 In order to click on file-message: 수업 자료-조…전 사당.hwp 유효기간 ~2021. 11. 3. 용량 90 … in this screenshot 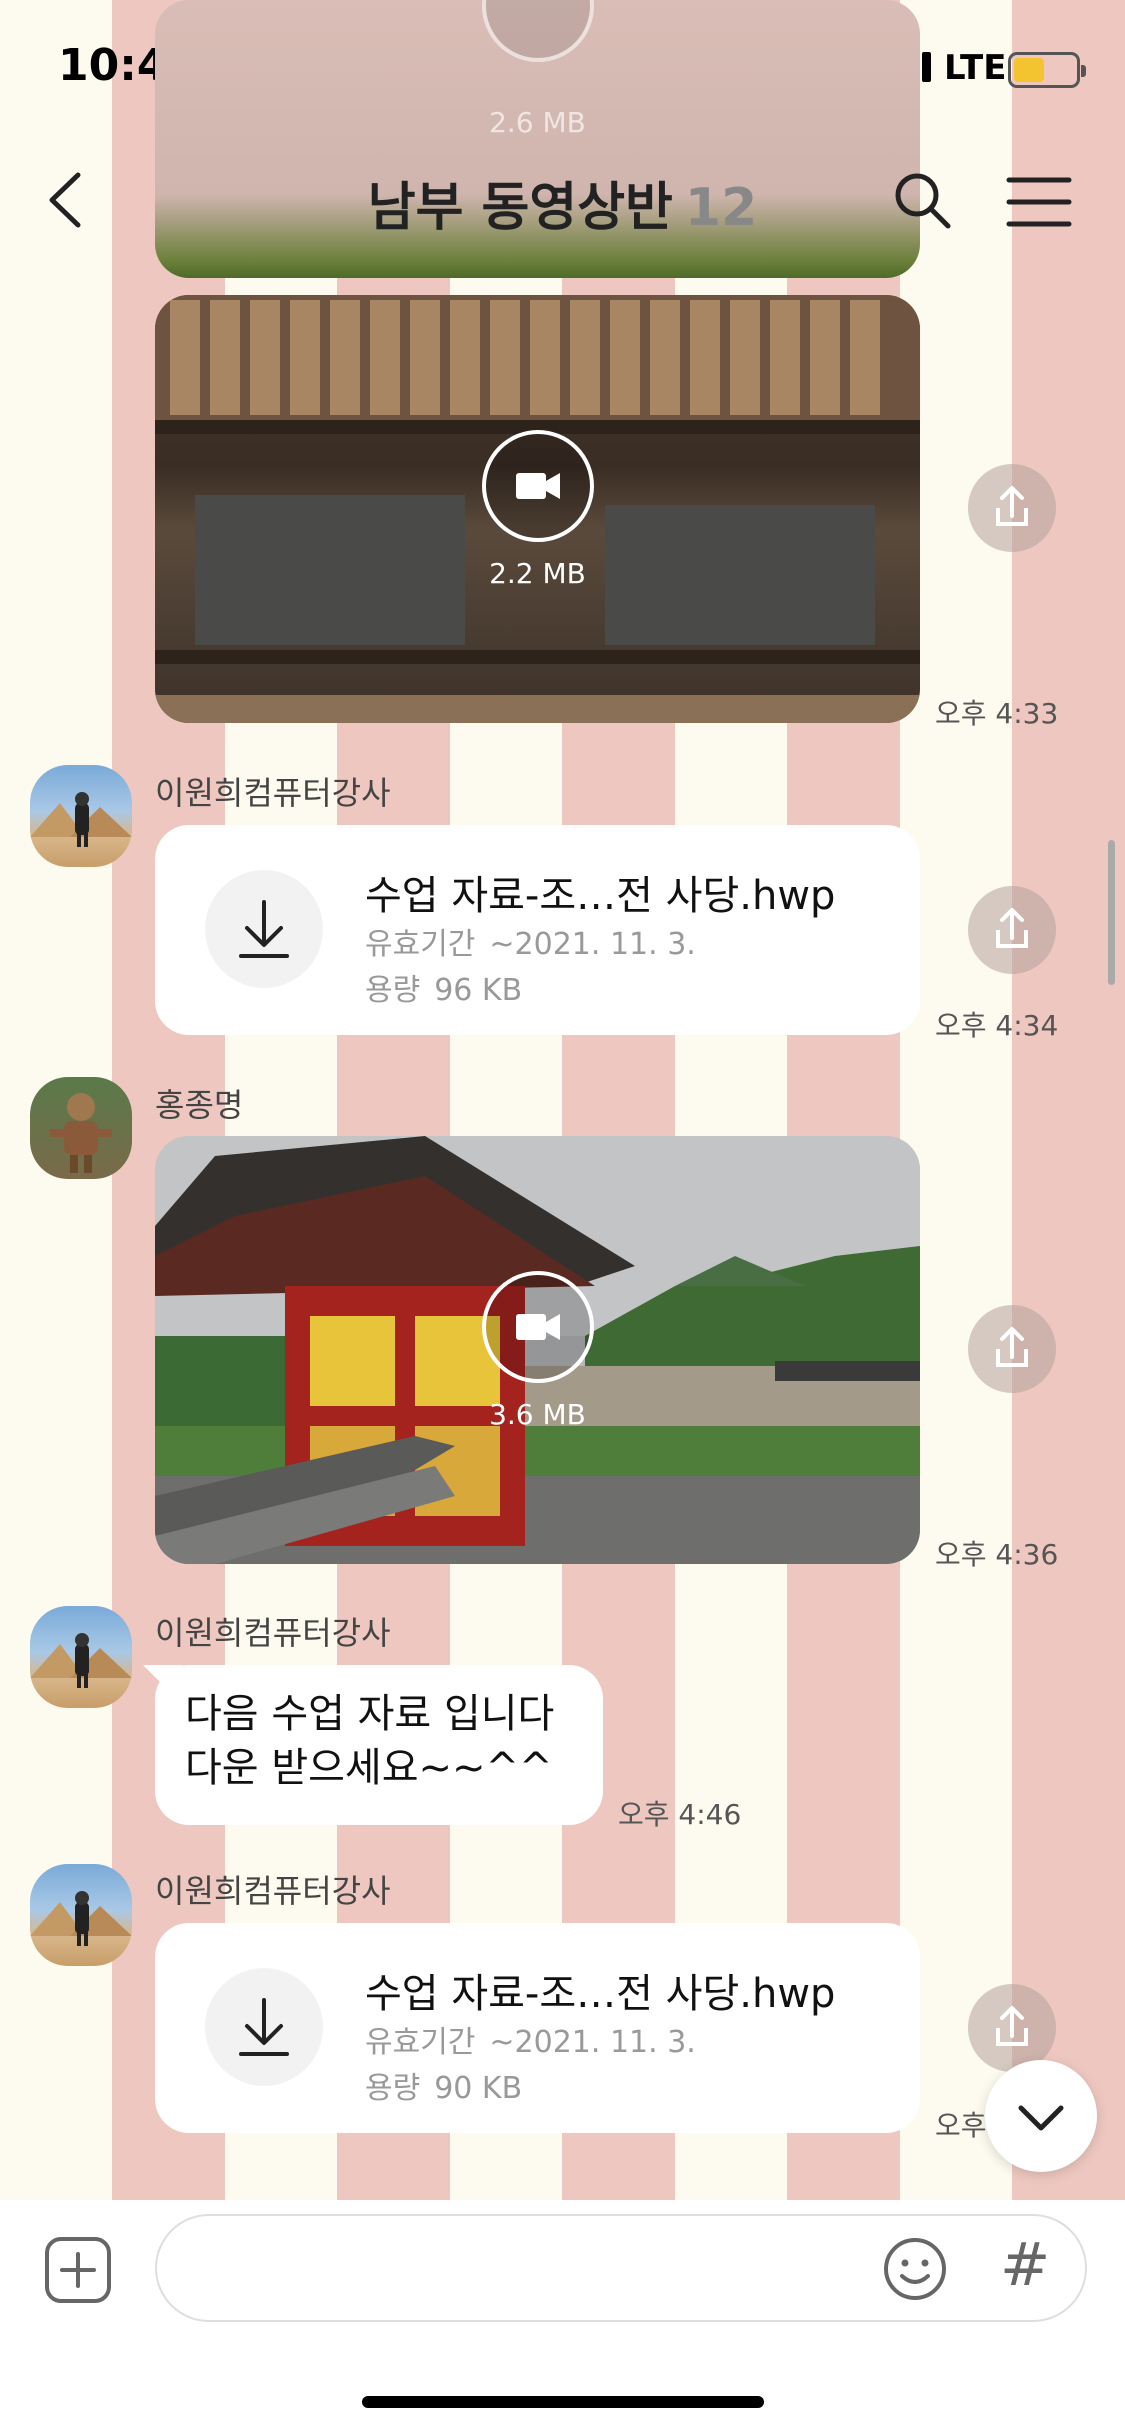, I will do `click(537, 2028)`.